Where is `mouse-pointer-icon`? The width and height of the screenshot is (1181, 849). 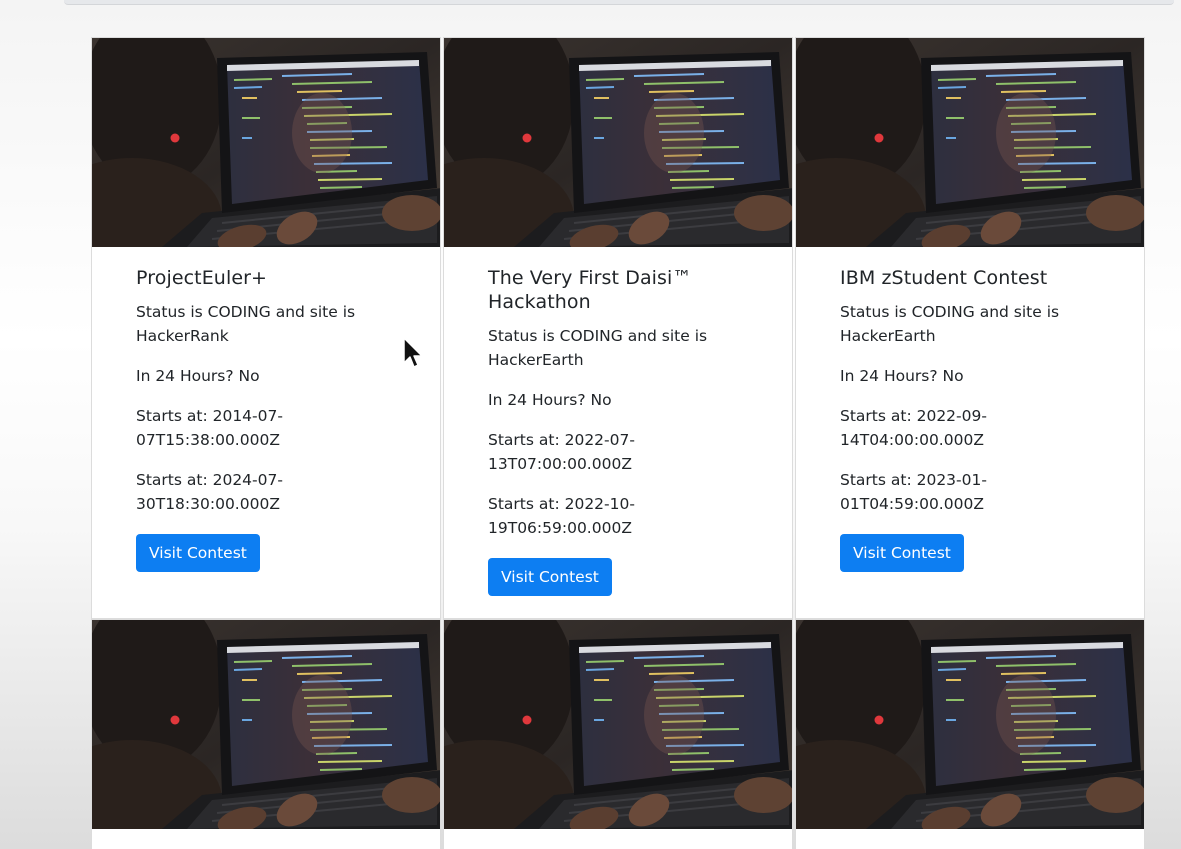 mouse-pointer-icon is located at coordinates (413, 352).